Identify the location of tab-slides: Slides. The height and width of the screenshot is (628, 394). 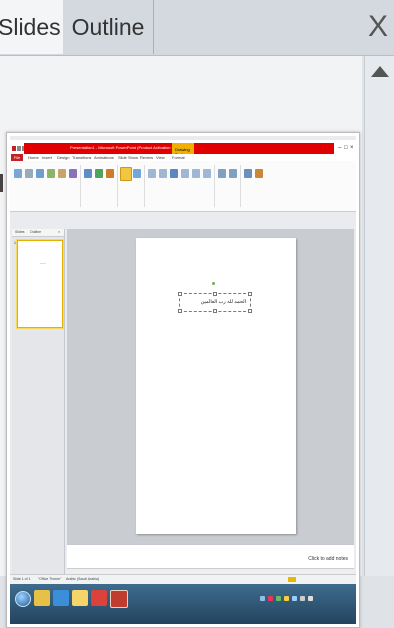
(33, 27).